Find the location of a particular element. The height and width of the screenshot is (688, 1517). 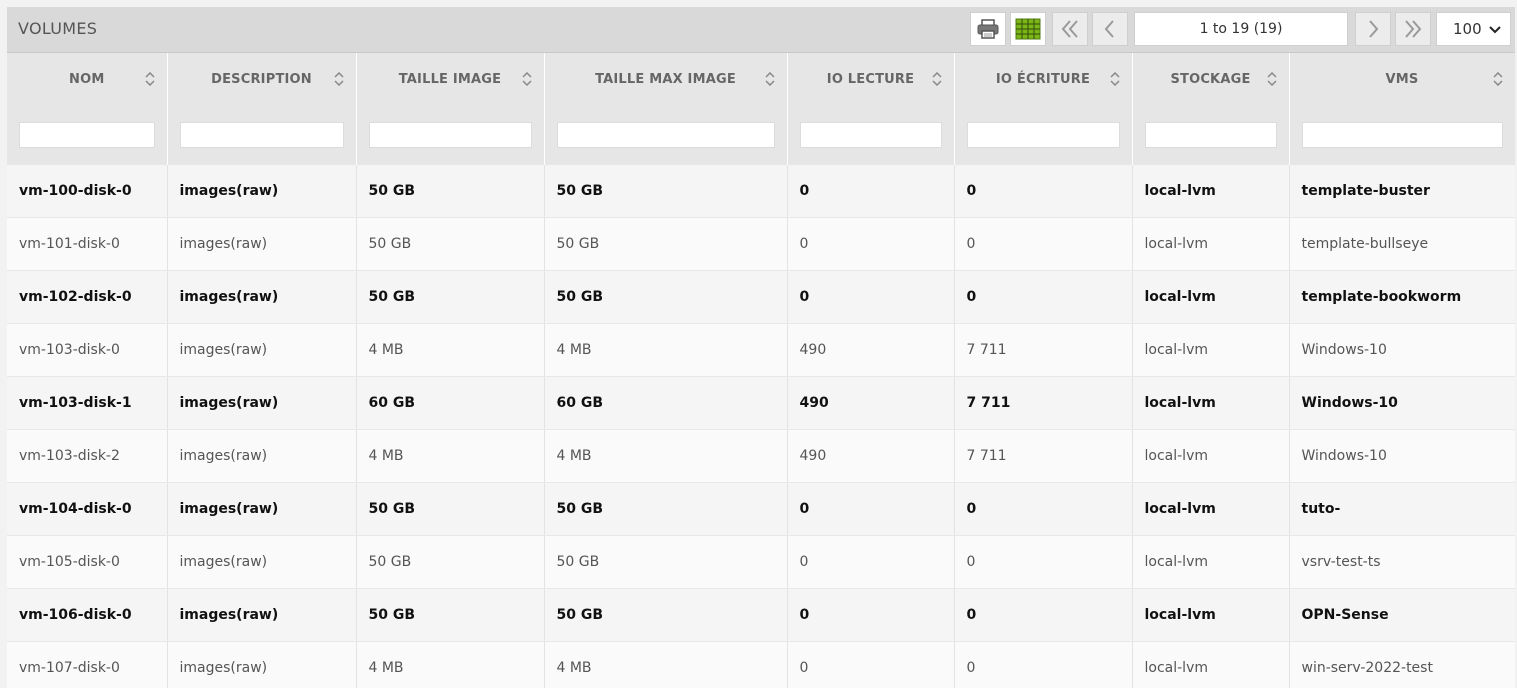

last-page-button is located at coordinates (1413, 29).